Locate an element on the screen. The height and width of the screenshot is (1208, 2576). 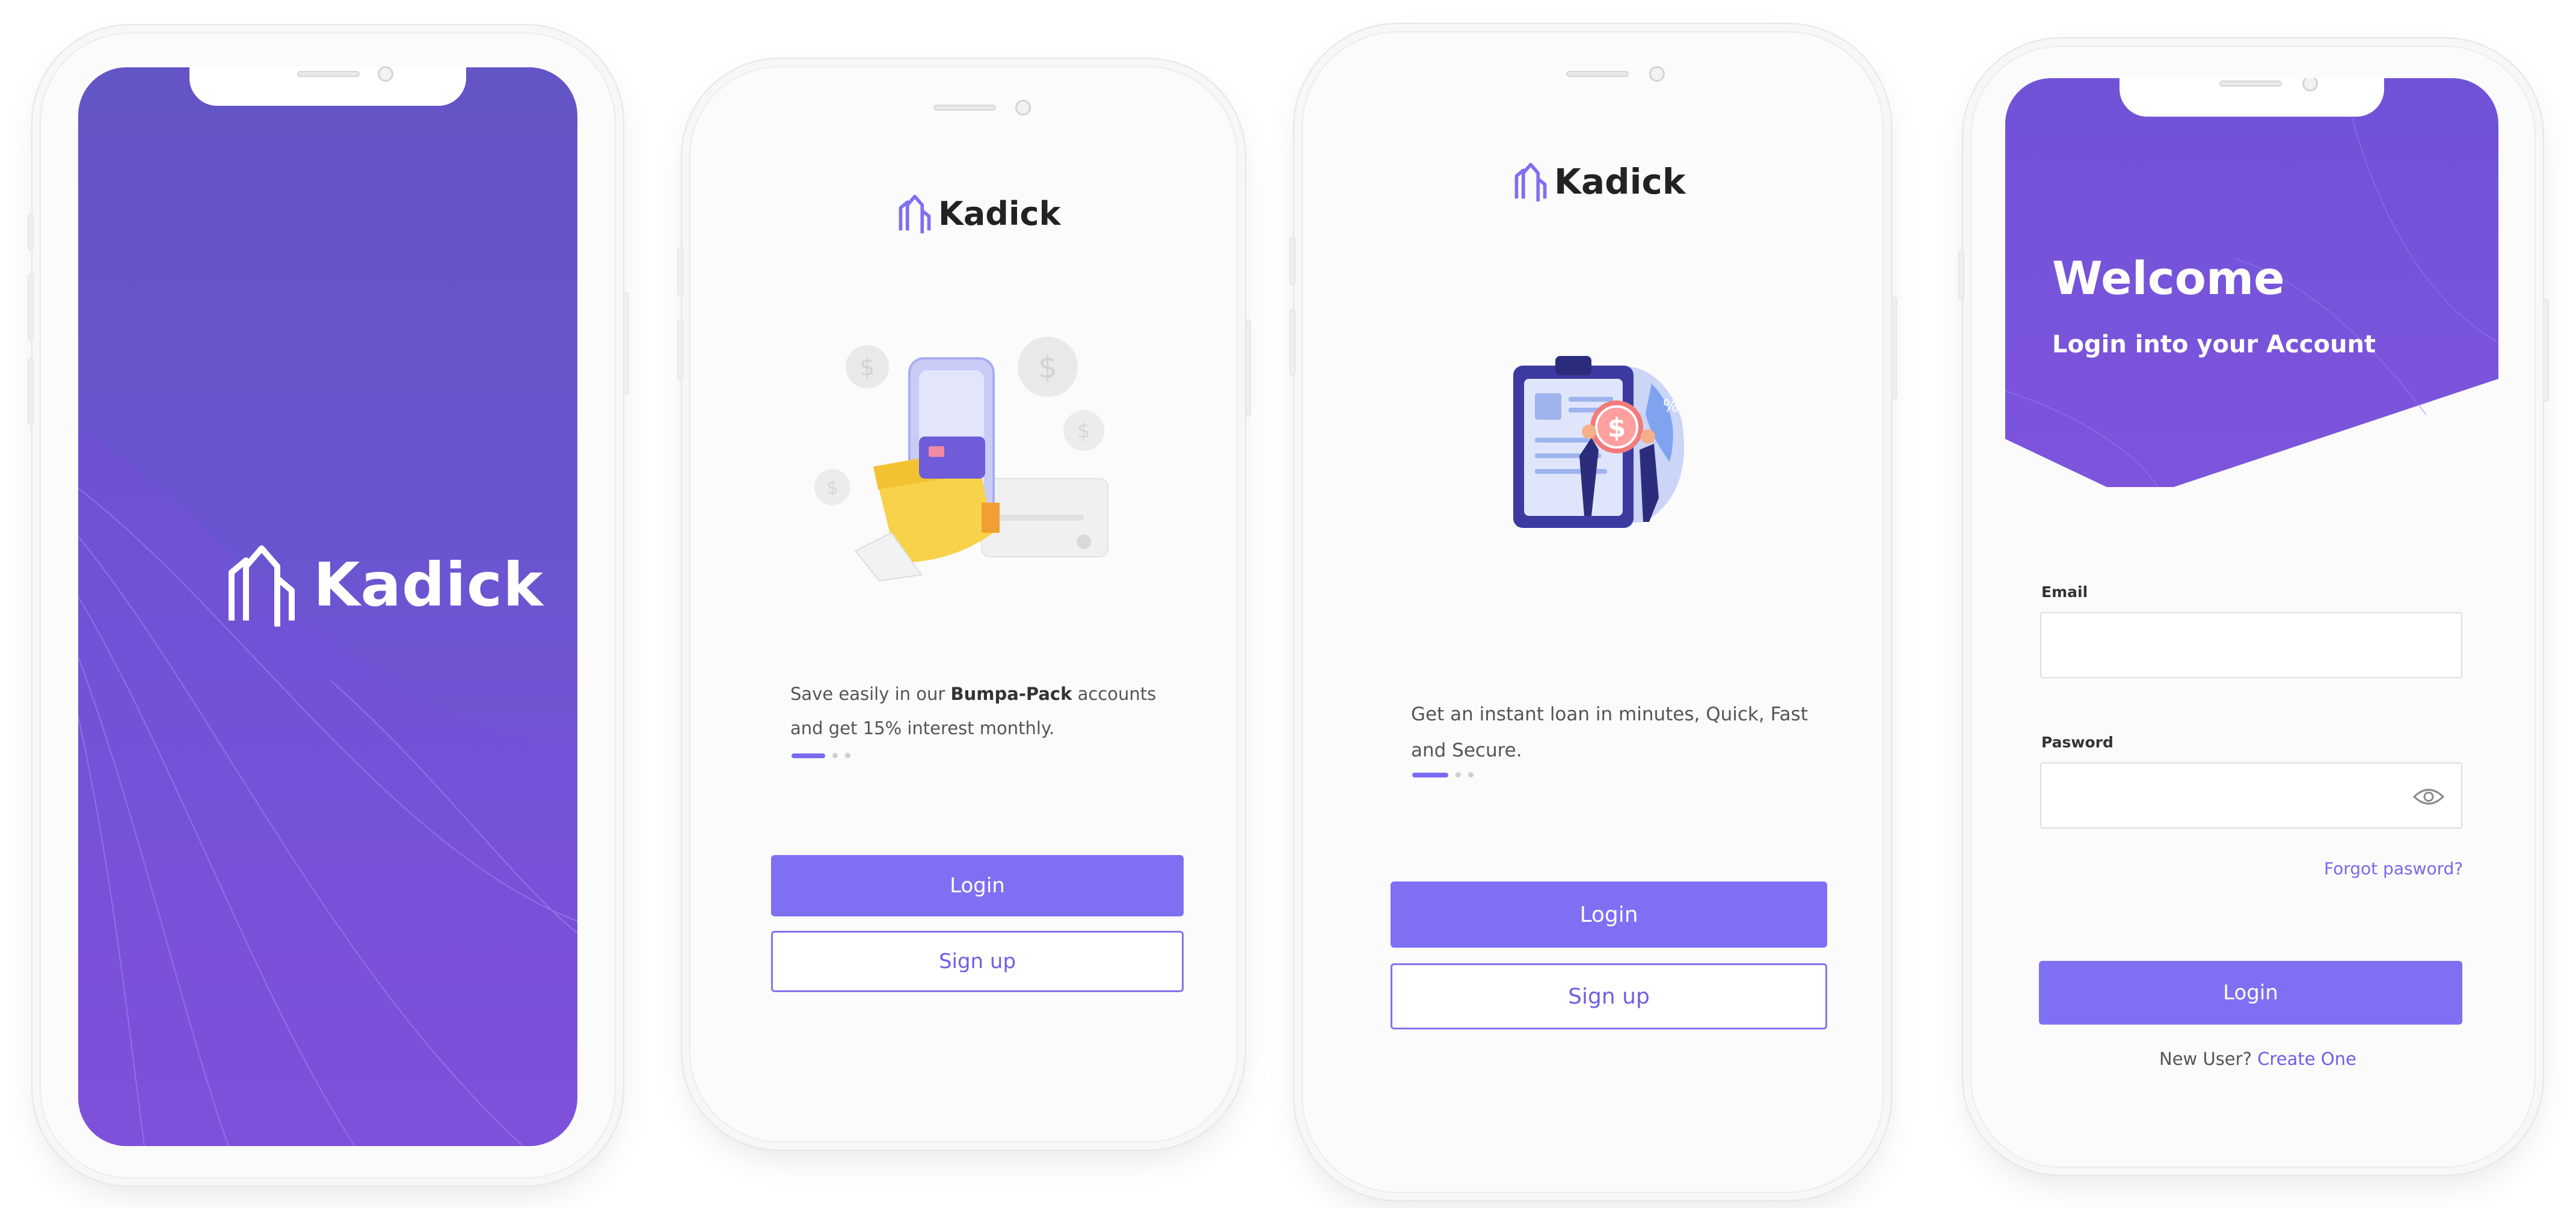
splash-logo: Kadick is located at coordinates (385, 584).